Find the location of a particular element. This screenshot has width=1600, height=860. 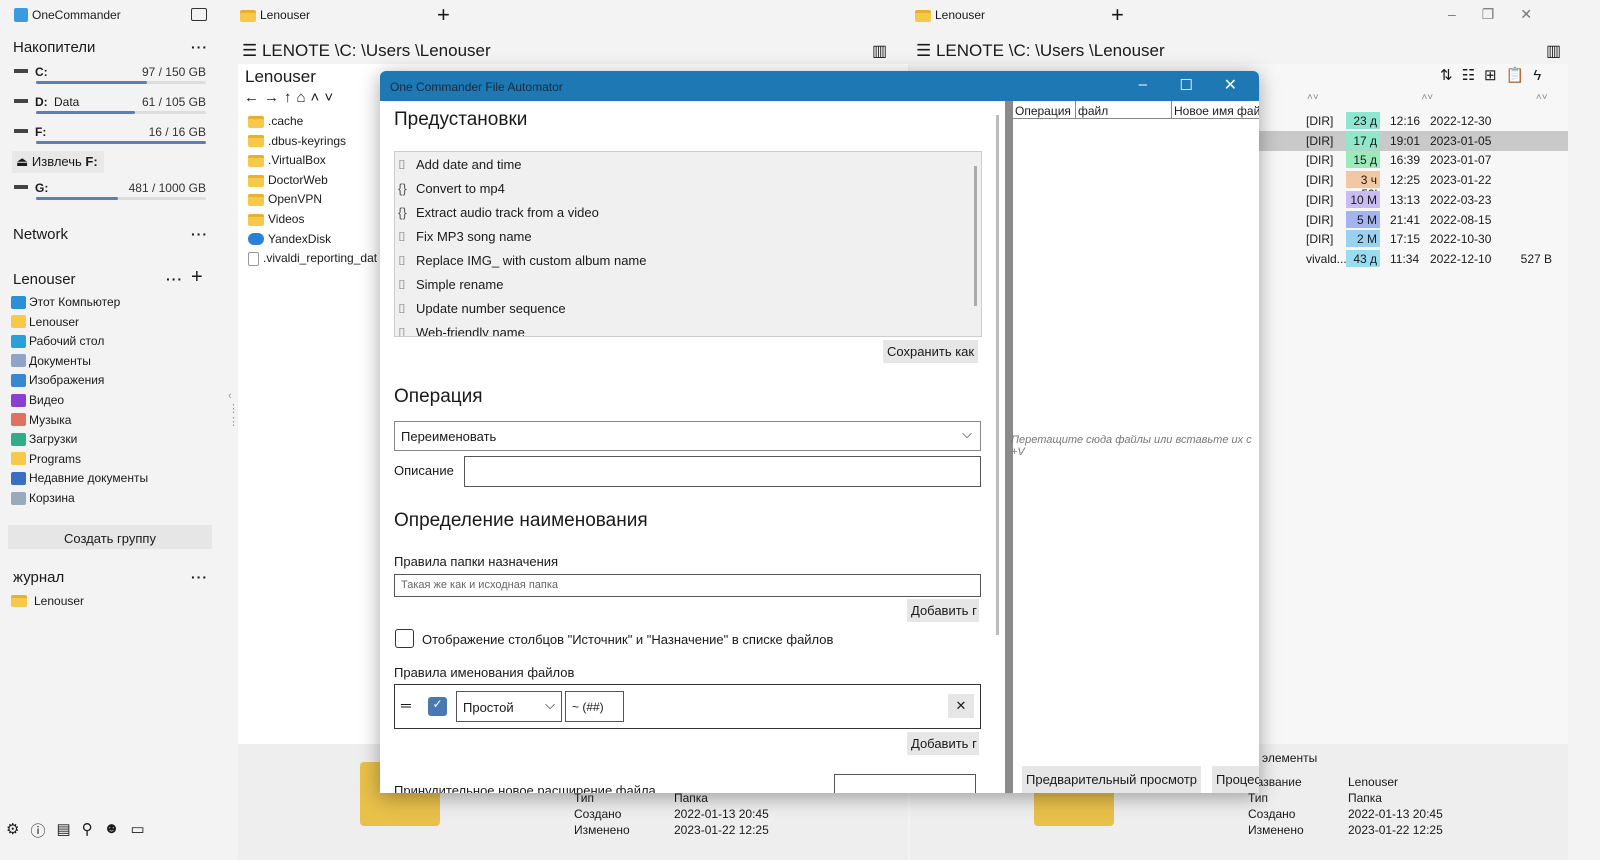

left-nav-buttons: ←→↑⌂˄˅ is located at coordinates (291, 97).